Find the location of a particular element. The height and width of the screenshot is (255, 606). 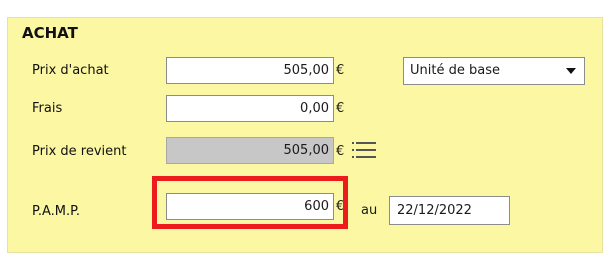

prix-achat-field: 505,00 is located at coordinates (250, 70).